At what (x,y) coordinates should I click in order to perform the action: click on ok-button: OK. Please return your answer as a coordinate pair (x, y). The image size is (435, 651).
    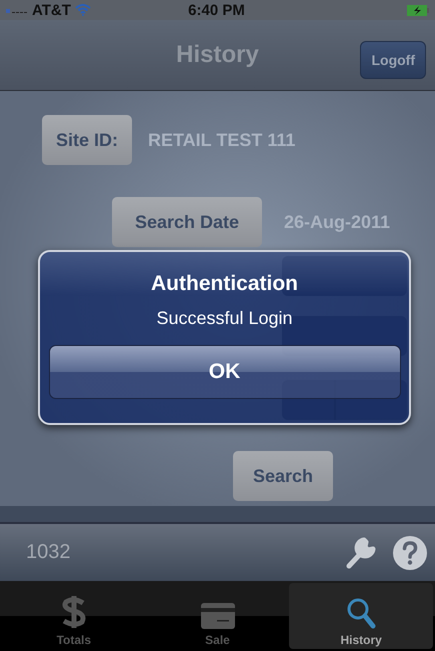
    Looking at the image, I should click on (224, 372).